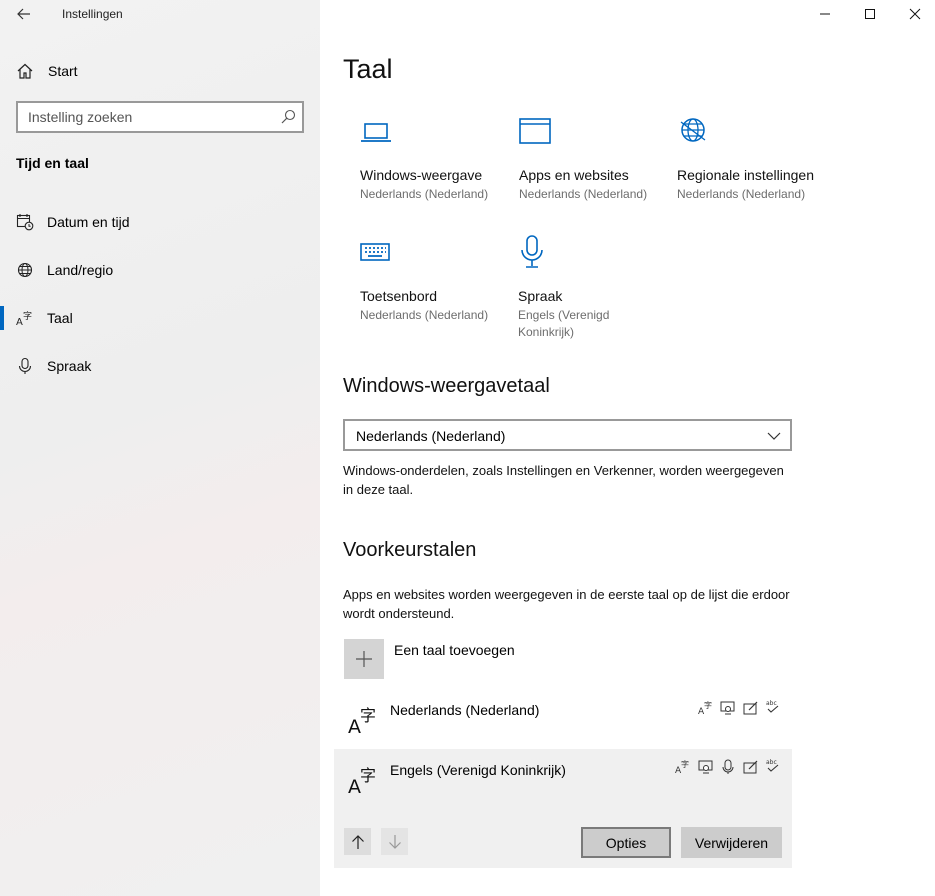 This screenshot has width=935, height=896. What do you see at coordinates (478, 770) in the screenshot?
I see `language-name: Engels (Verenigd Koninkrijk)` at bounding box center [478, 770].